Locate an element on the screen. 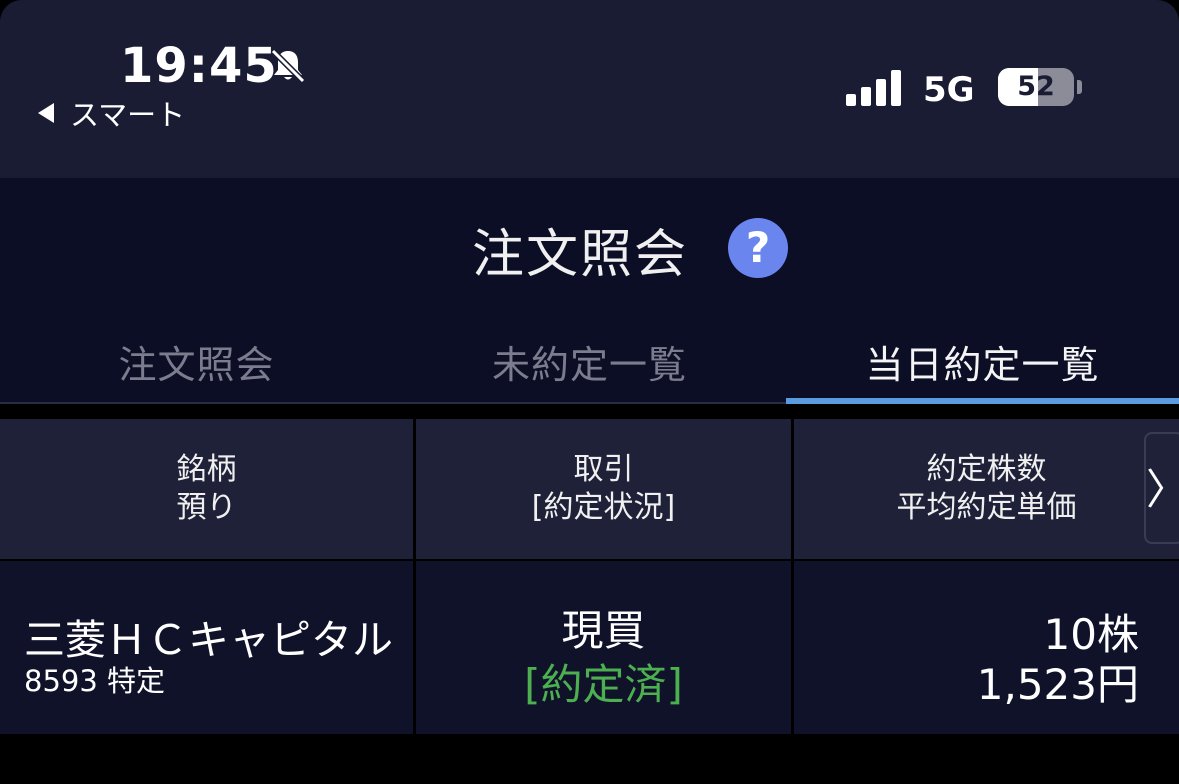 This screenshot has height=784, width=1179. column-header-trade-line2: [約定状況] is located at coordinates (603, 507).